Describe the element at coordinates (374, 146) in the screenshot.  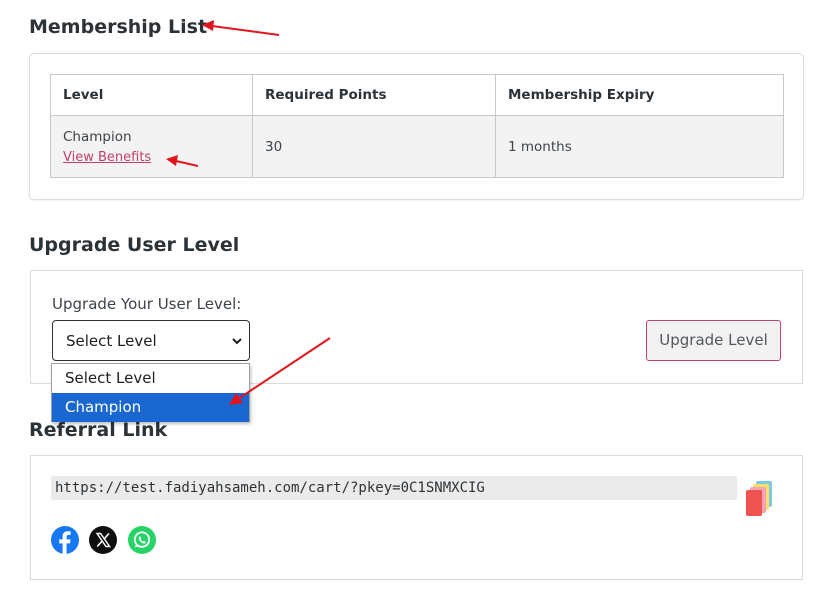
I see `required-points-cell: 30` at that location.